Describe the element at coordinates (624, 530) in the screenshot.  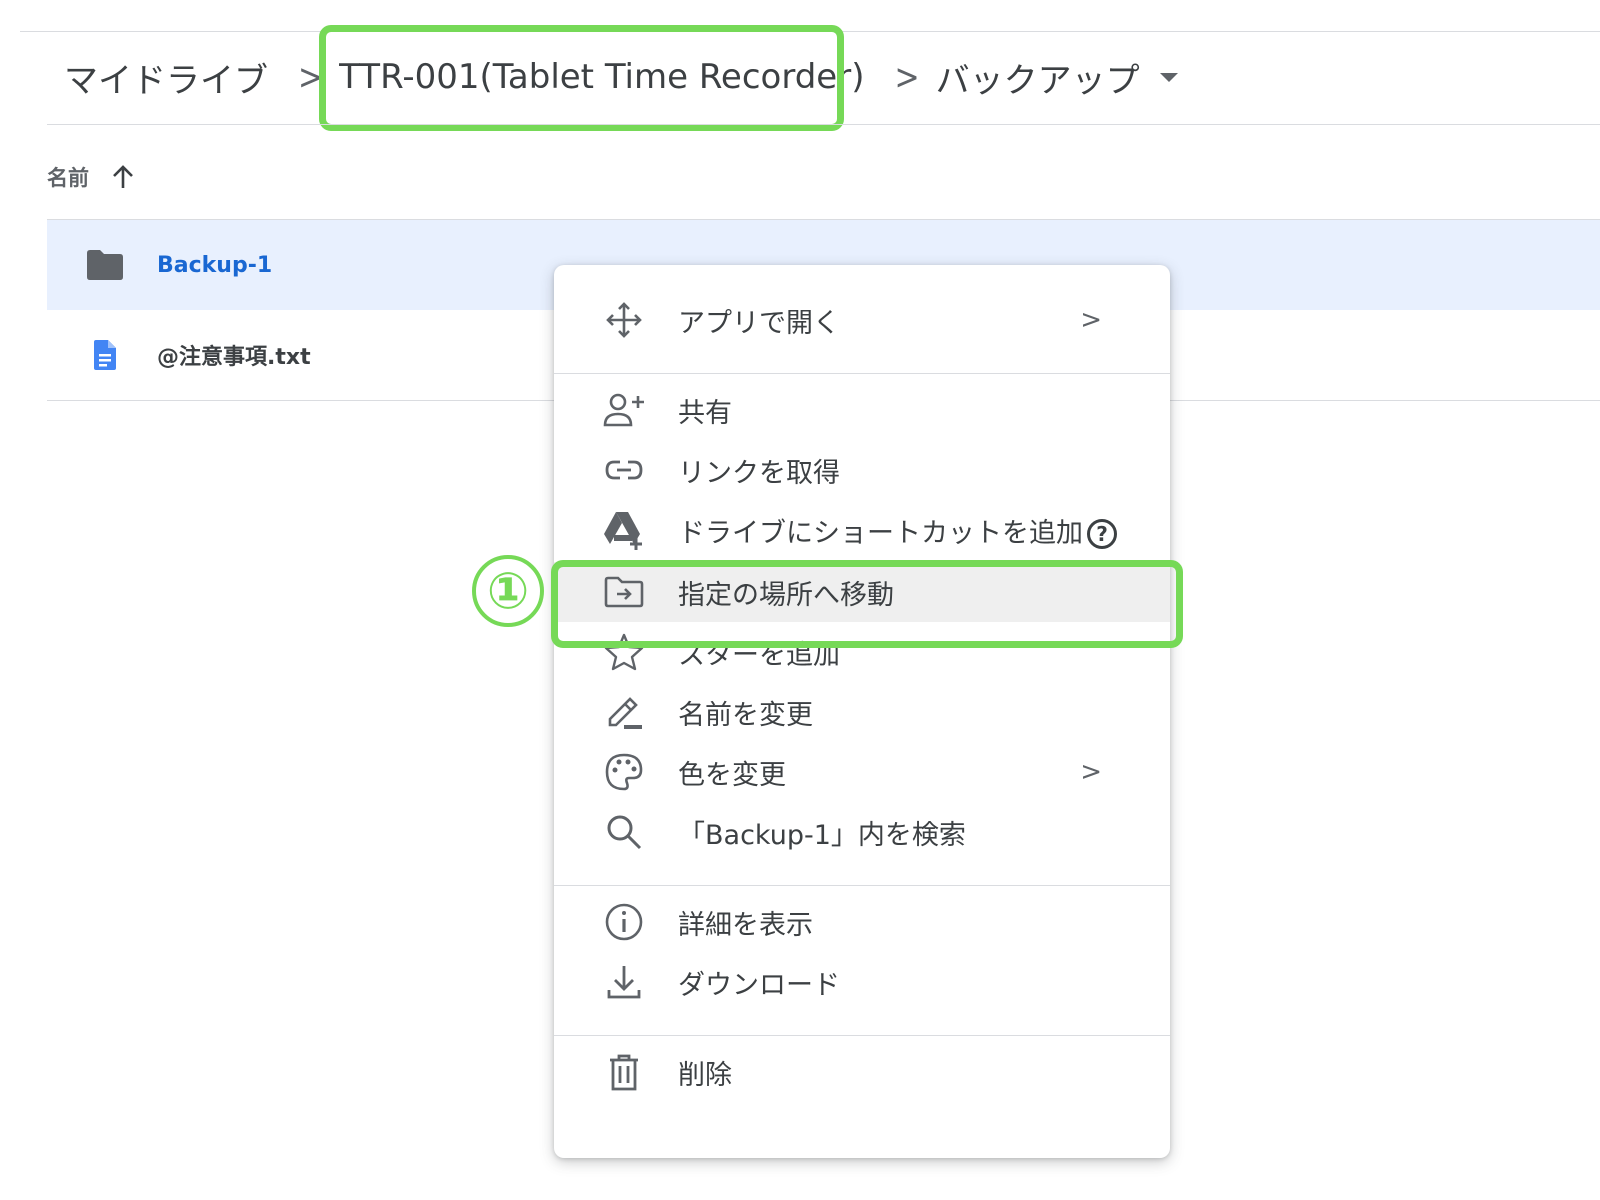
I see `drive-shortcut-icon` at that location.